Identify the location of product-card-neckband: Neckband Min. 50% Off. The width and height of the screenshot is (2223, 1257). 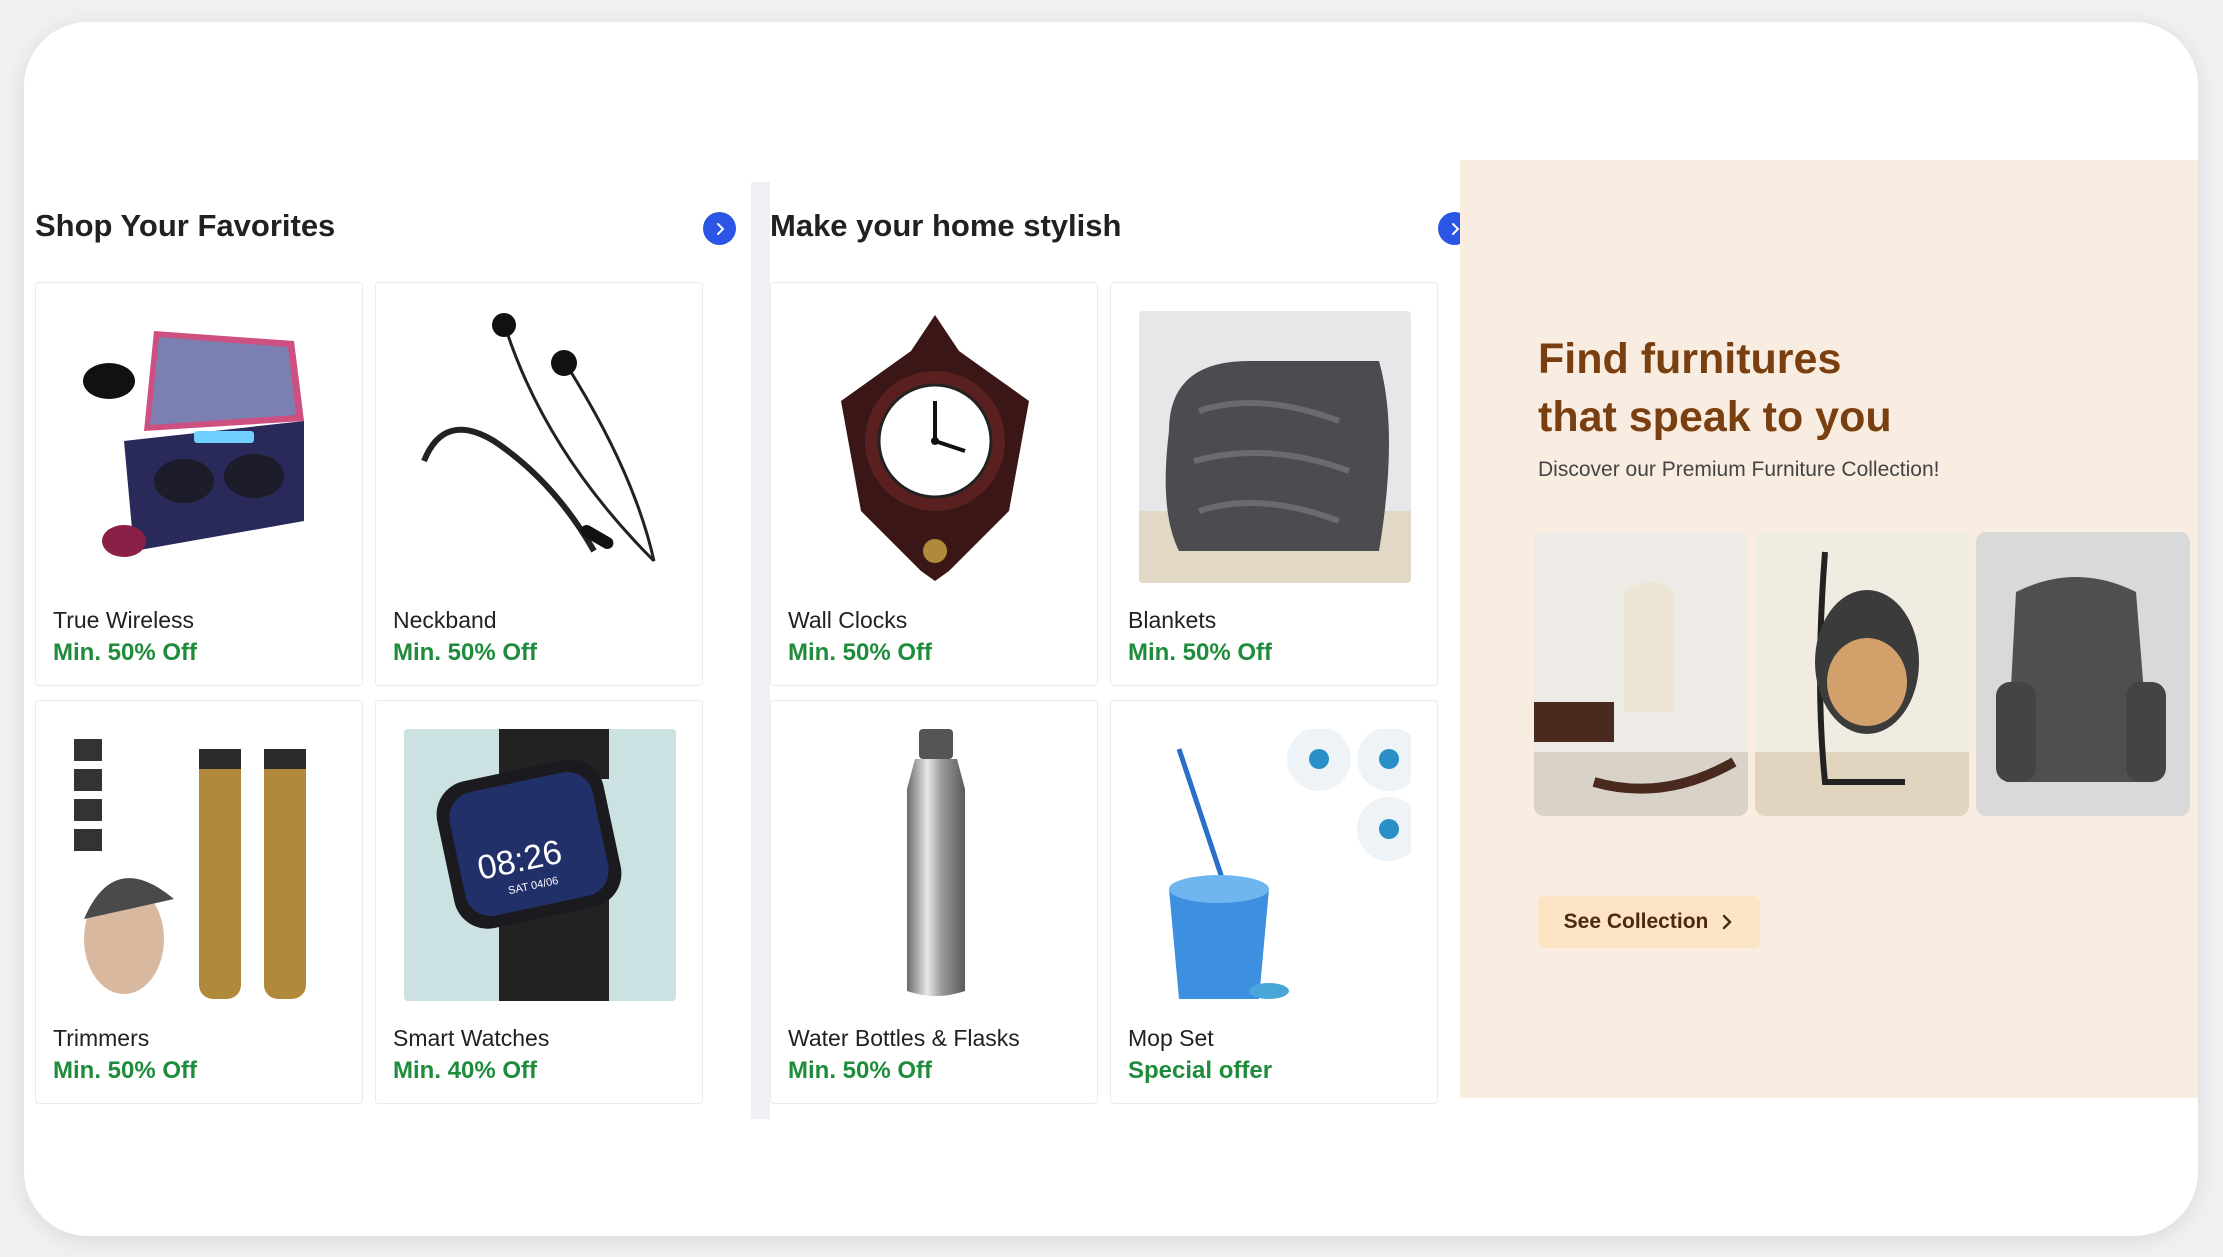
(539, 484).